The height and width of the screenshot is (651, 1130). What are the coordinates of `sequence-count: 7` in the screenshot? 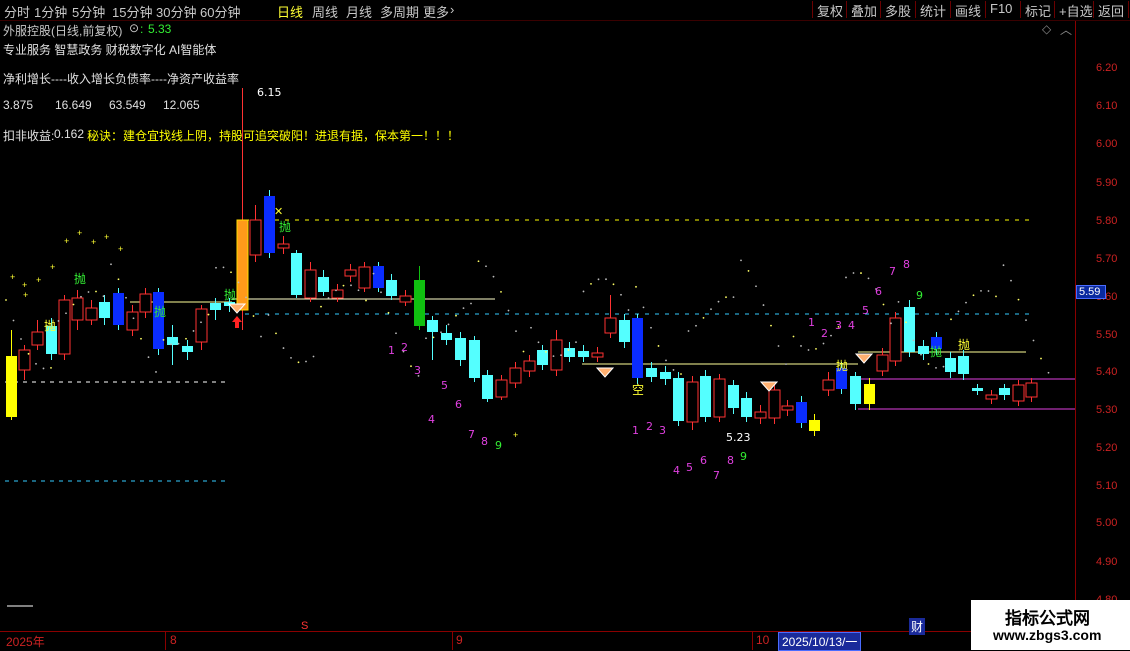 It's located at (716, 475).